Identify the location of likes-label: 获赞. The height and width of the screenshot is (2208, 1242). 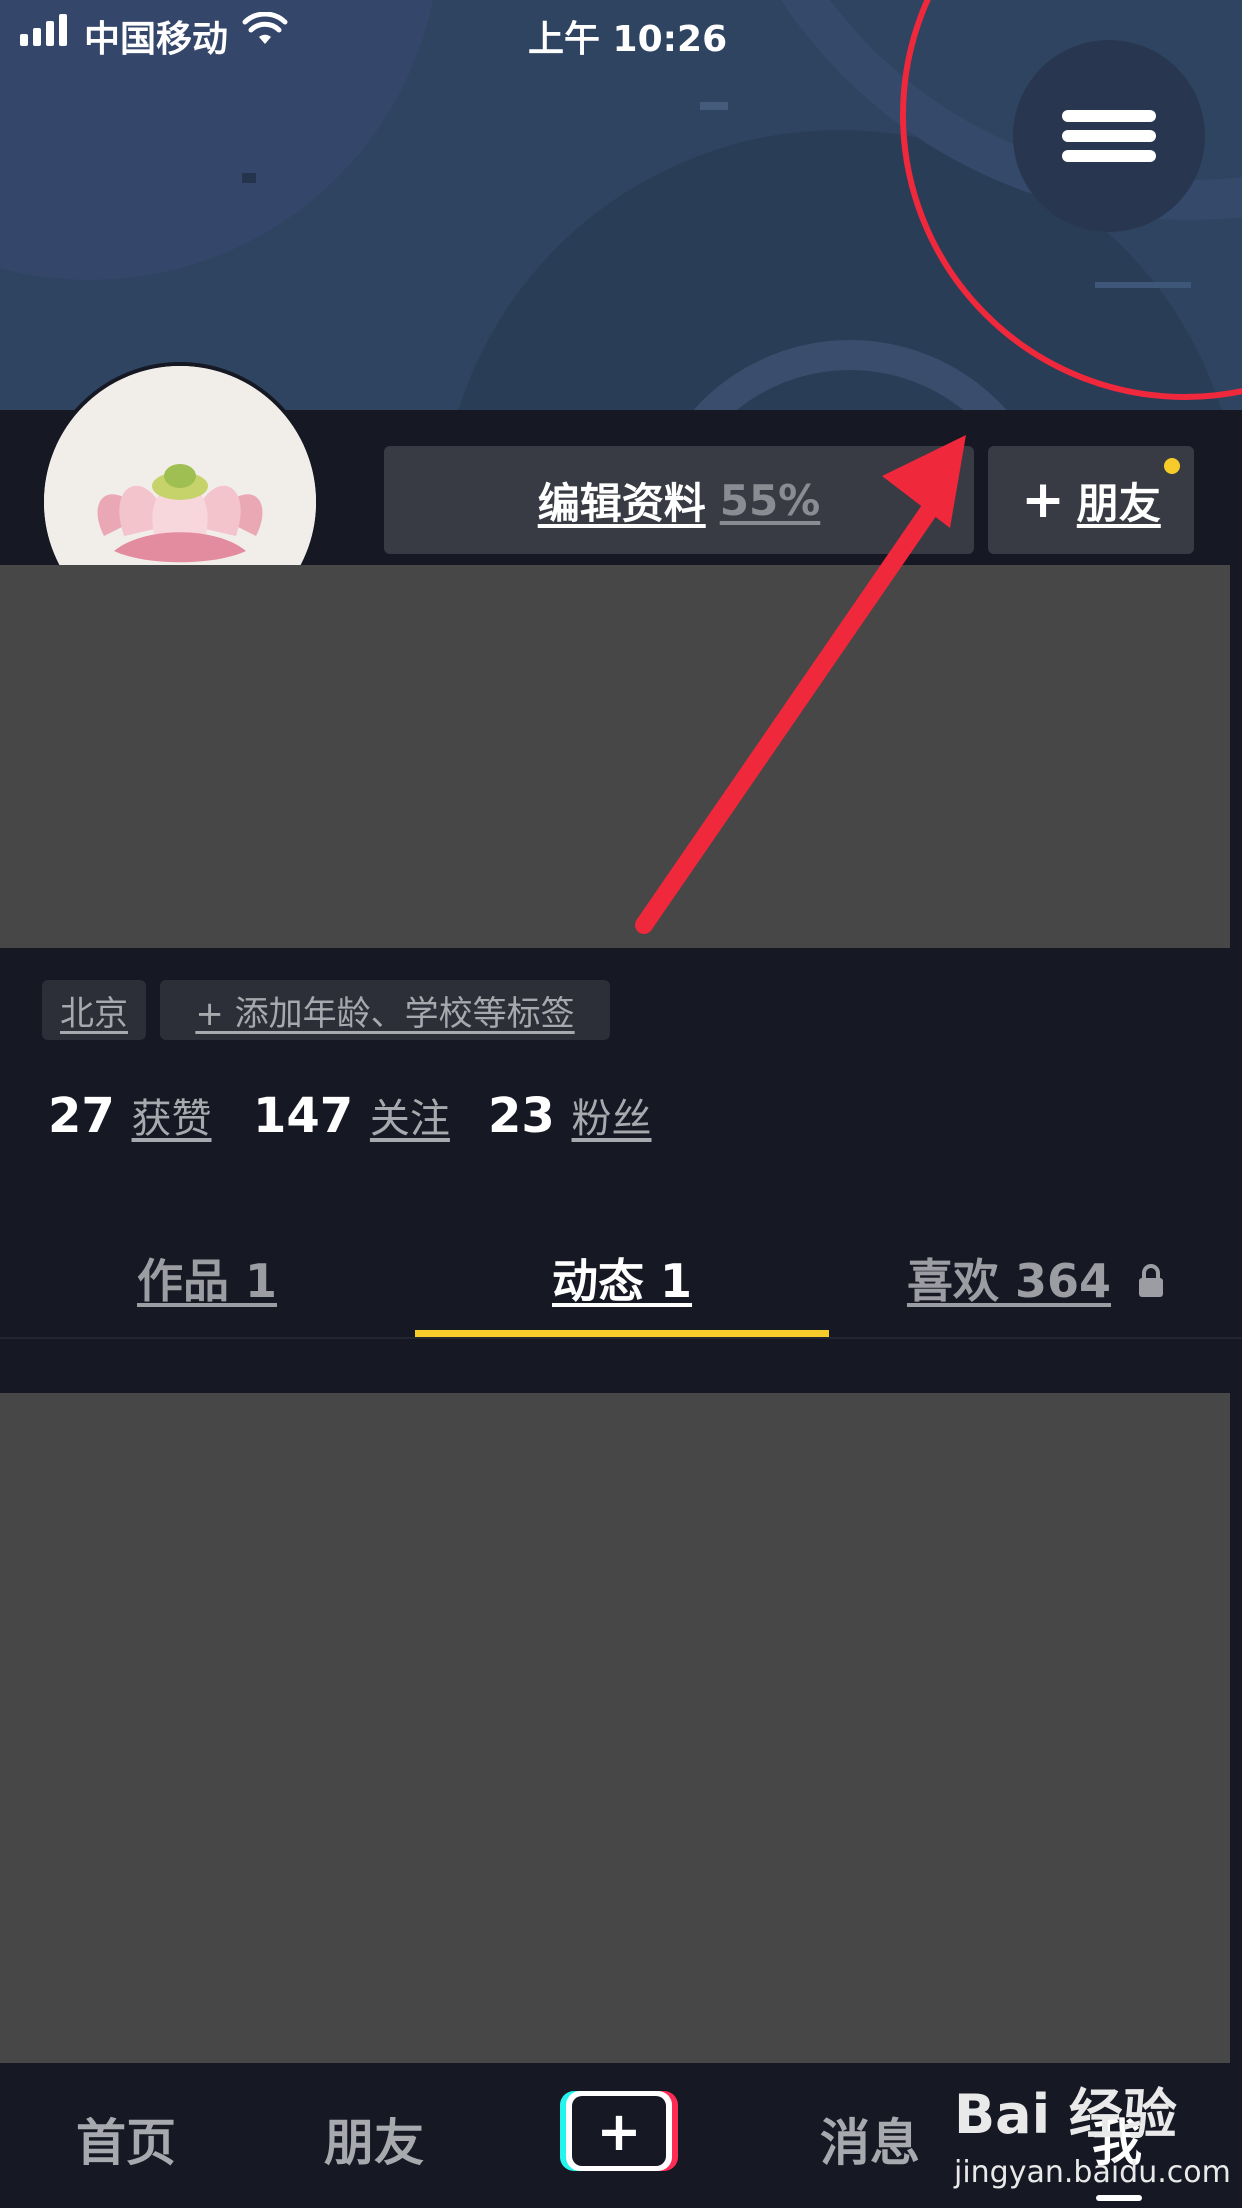
(171, 1119).